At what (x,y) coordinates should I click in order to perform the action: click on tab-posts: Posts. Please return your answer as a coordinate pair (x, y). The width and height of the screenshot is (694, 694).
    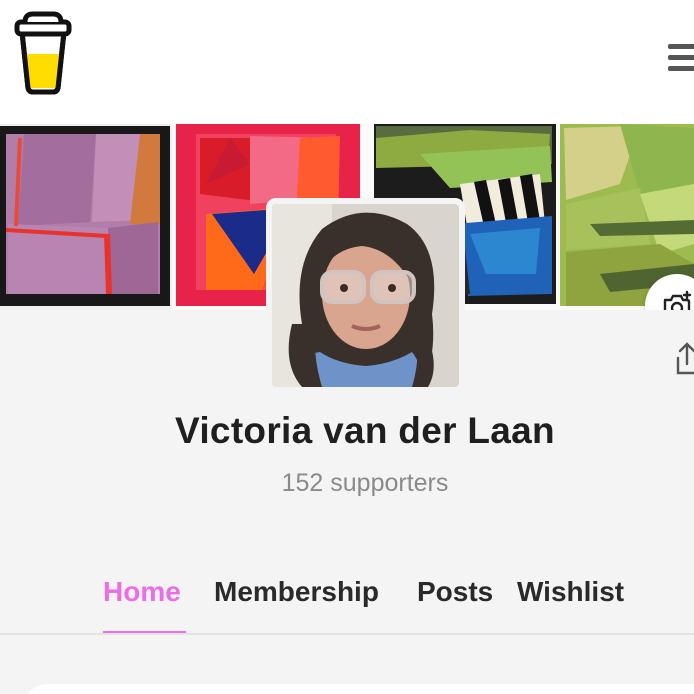
    Looking at the image, I should click on (455, 592).